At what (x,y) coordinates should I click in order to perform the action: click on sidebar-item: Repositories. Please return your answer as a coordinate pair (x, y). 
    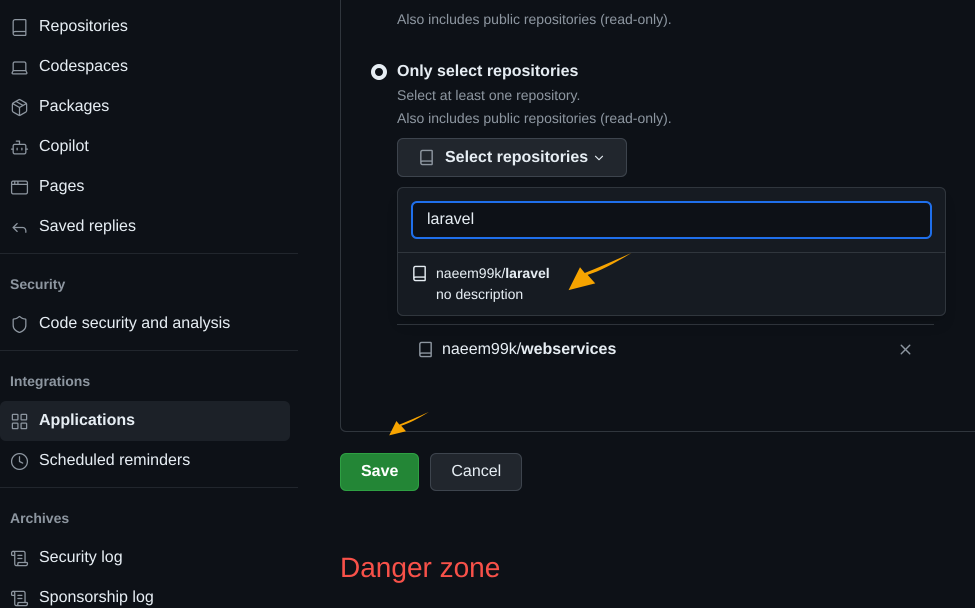
    Looking at the image, I should click on (145, 27).